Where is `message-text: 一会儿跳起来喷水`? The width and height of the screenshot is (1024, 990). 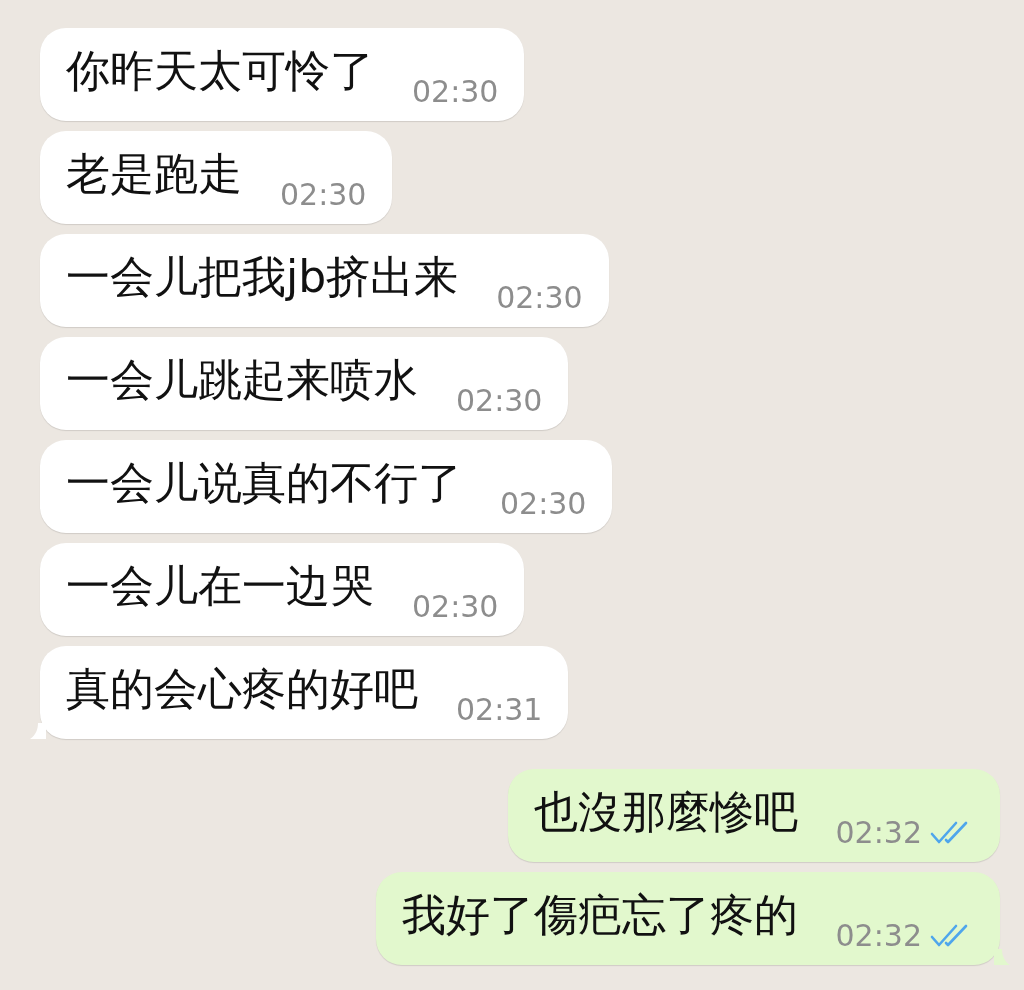 message-text: 一会儿跳起来喷水 is located at coordinates (242, 379).